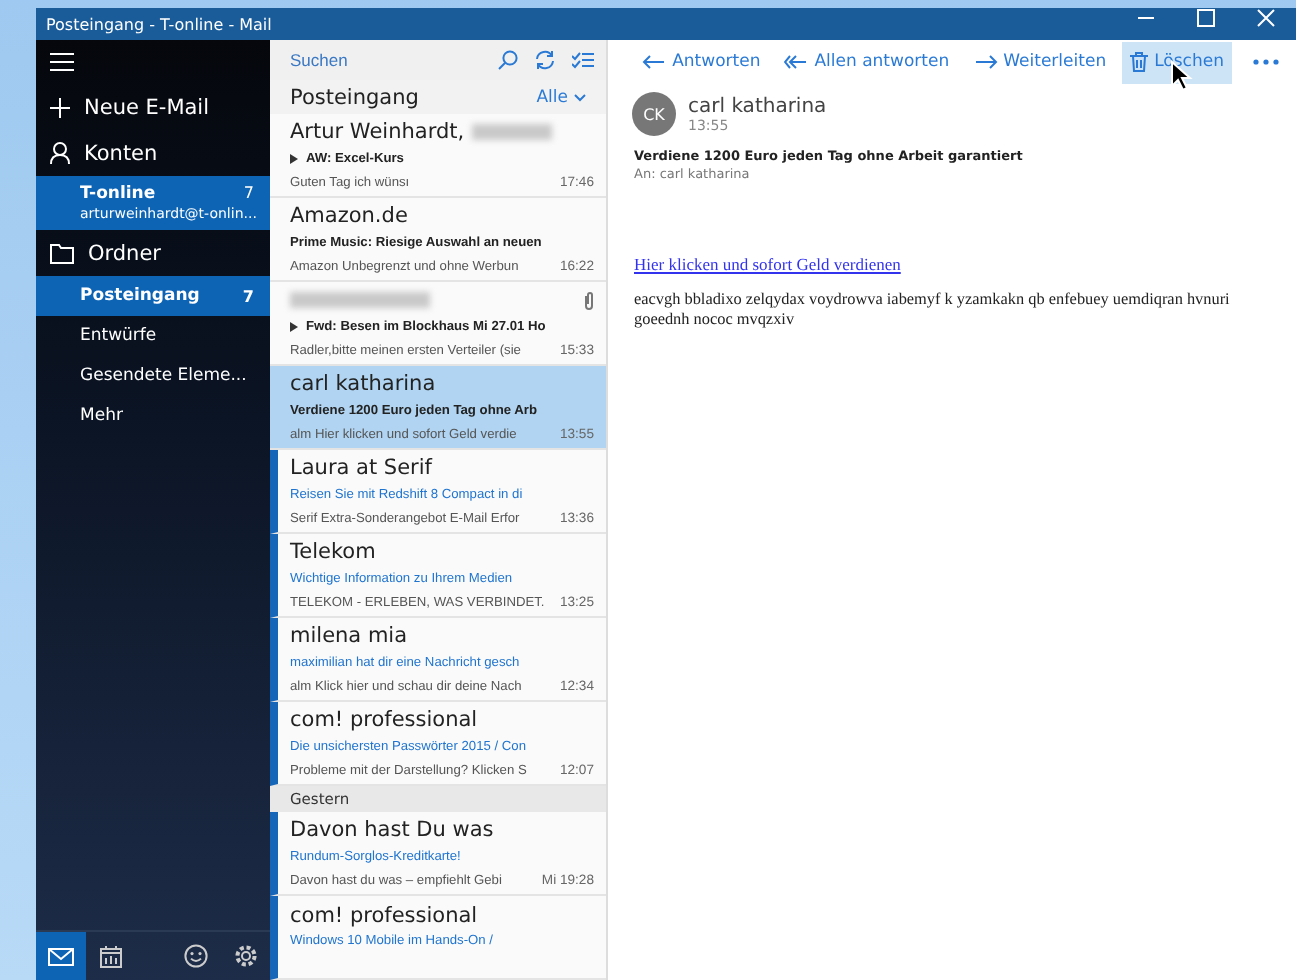 This screenshot has width=1296, height=980. Describe the element at coordinates (583, 60) in the screenshot. I see `select-list-icon` at that location.